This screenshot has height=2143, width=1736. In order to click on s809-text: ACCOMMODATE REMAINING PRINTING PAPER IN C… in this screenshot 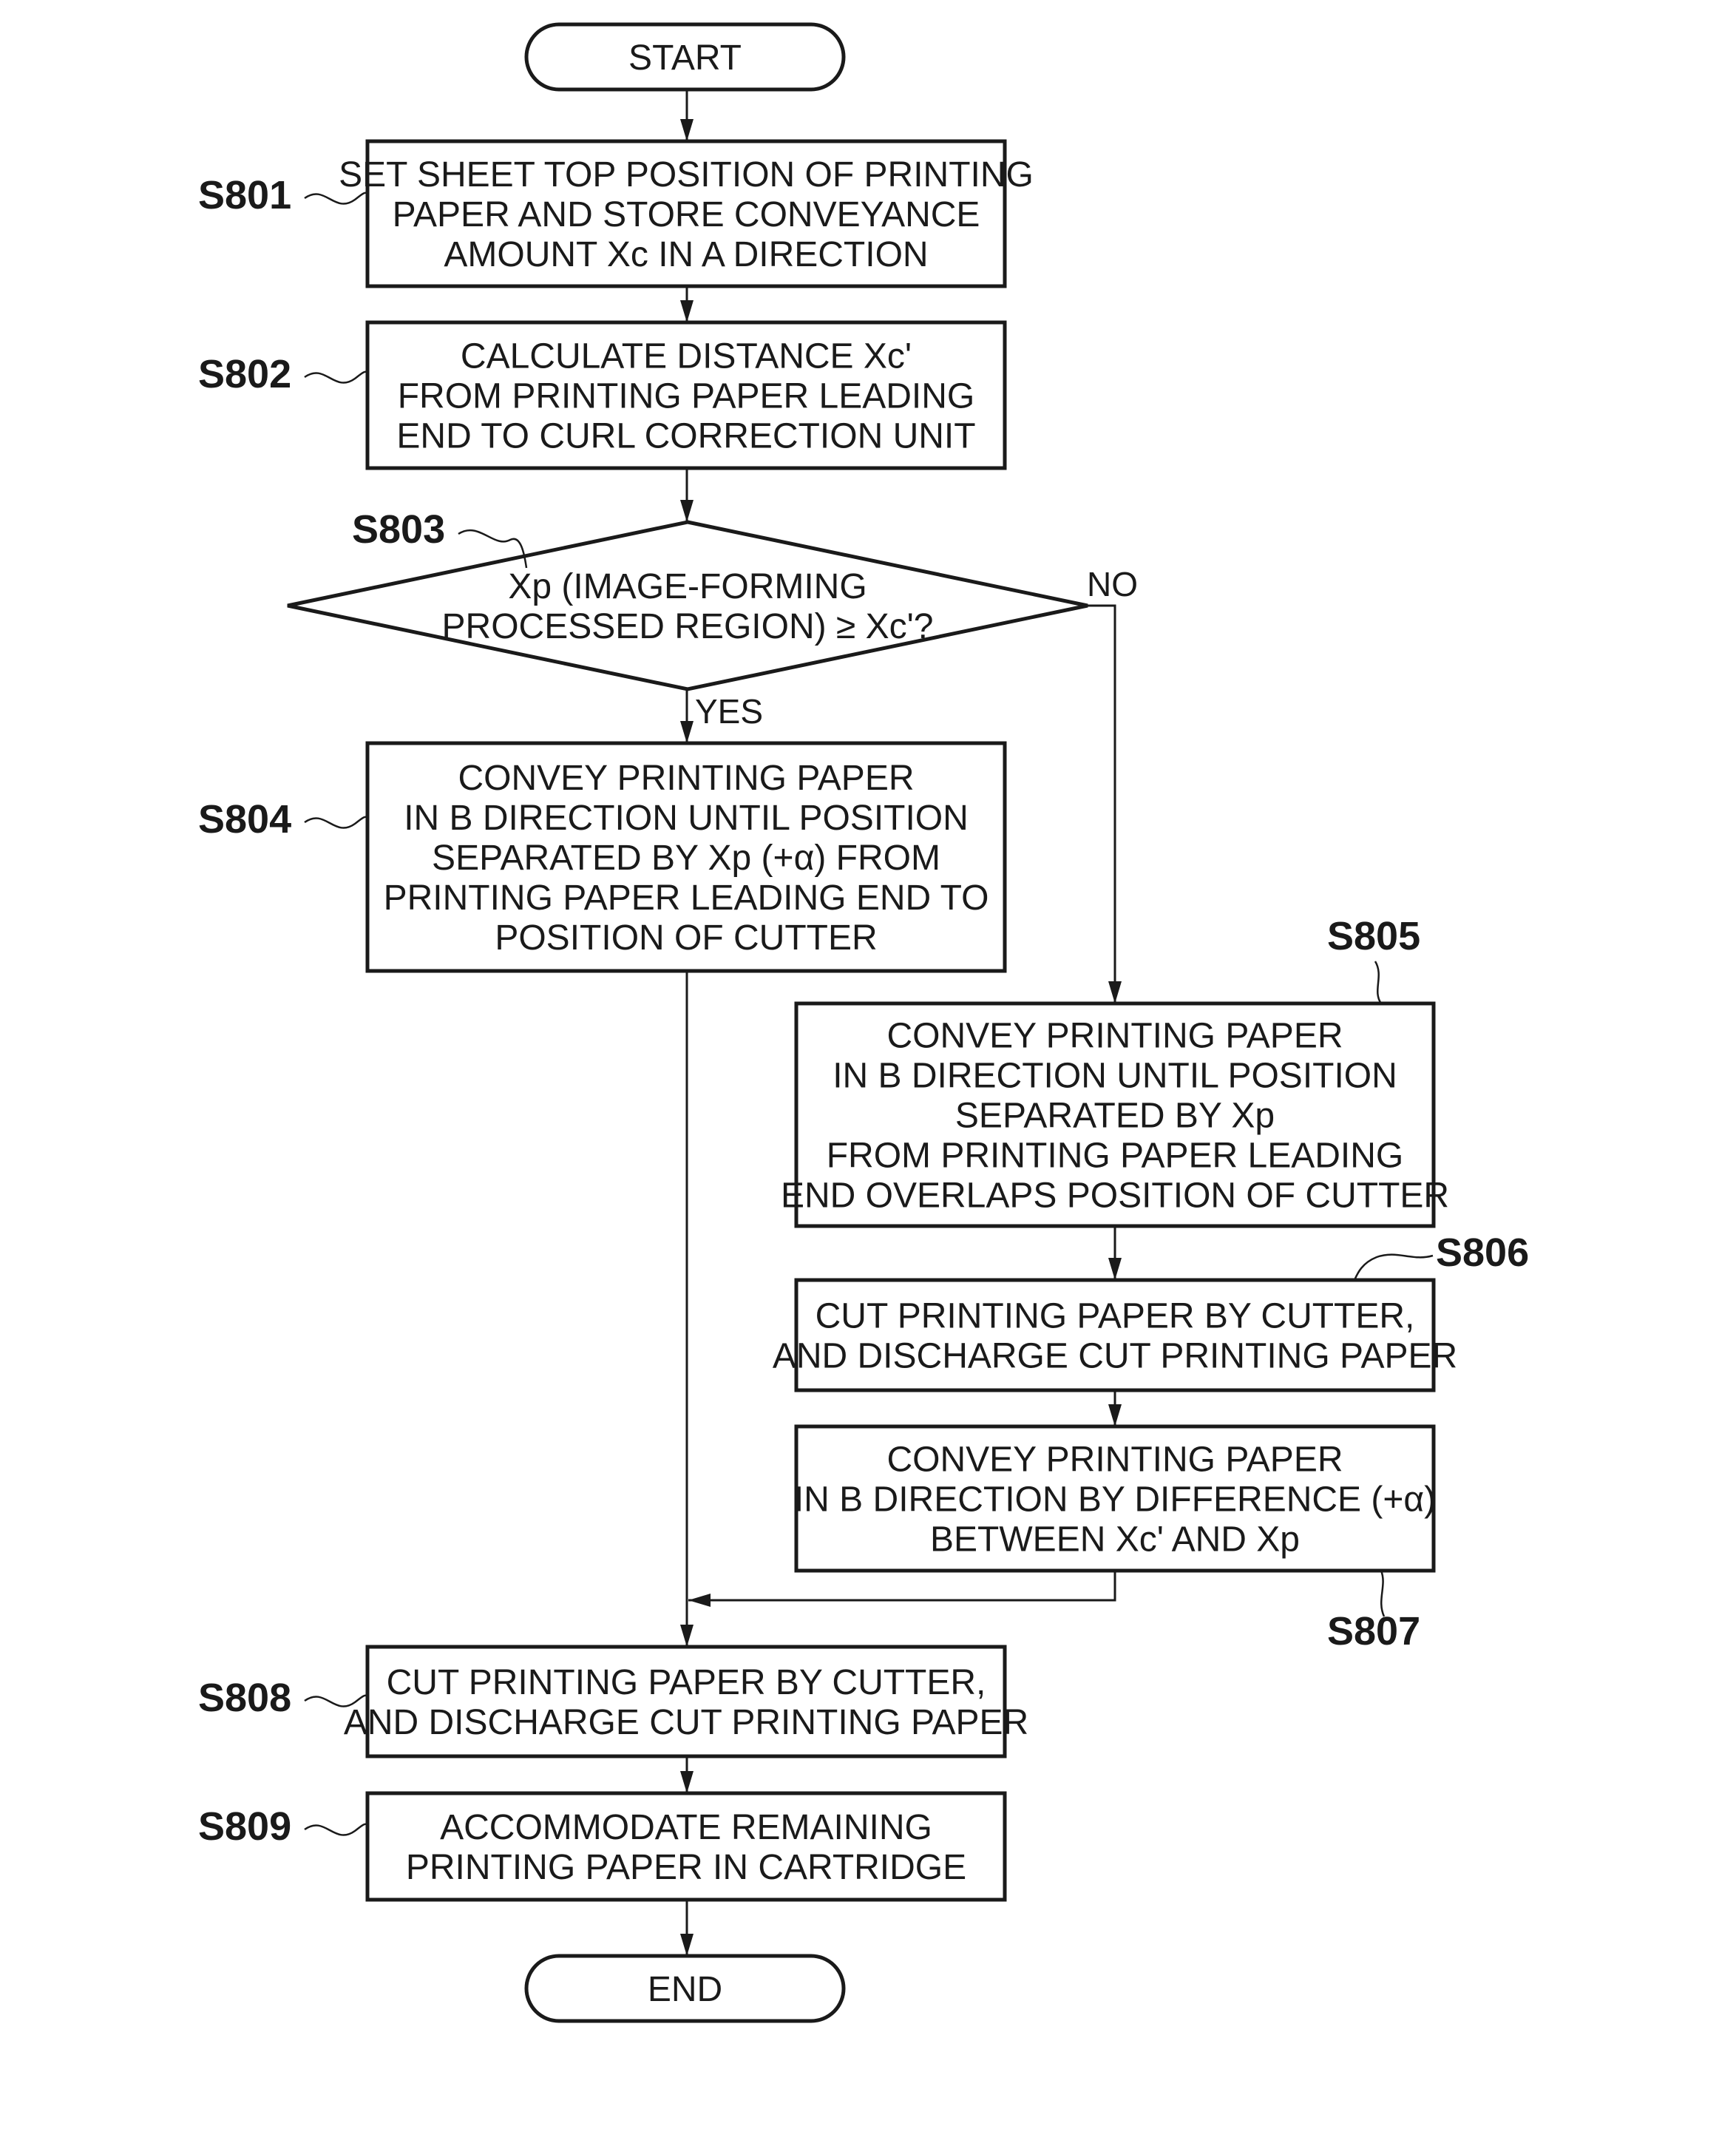, I will do `click(686, 1848)`.